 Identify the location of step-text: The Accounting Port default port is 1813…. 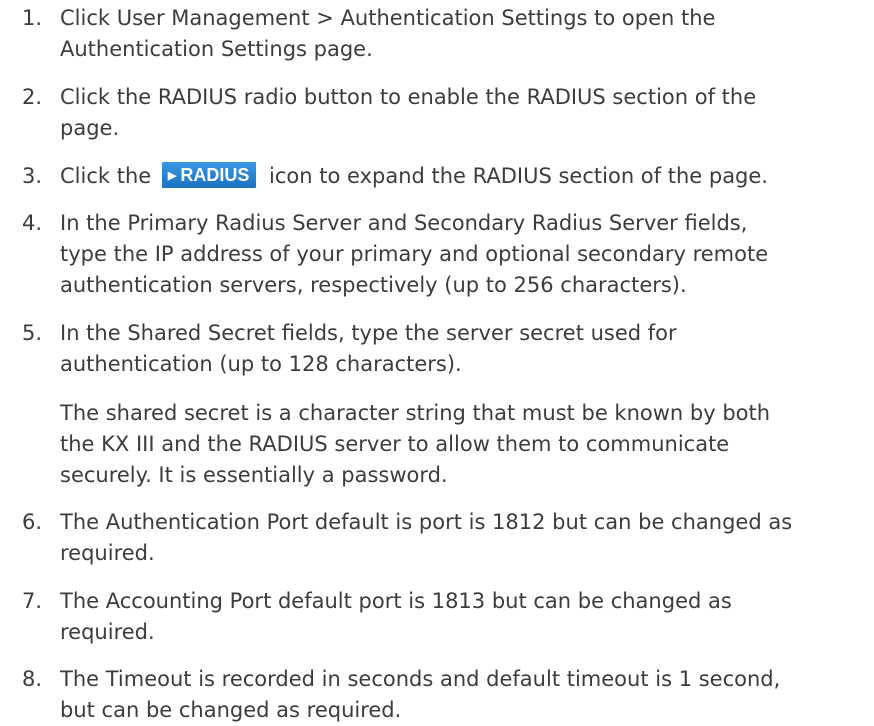
(462, 617).